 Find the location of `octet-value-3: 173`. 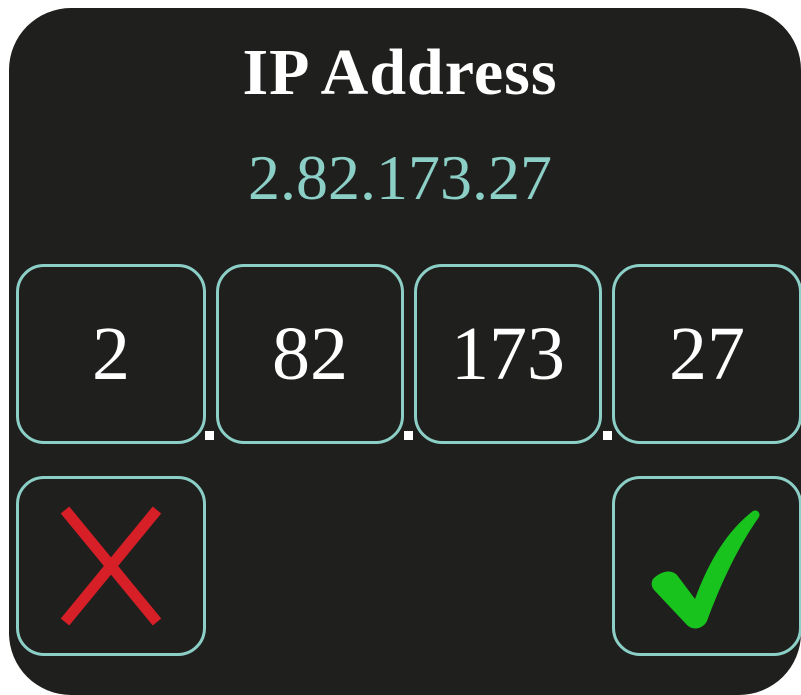

octet-value-3: 173 is located at coordinates (508, 354).